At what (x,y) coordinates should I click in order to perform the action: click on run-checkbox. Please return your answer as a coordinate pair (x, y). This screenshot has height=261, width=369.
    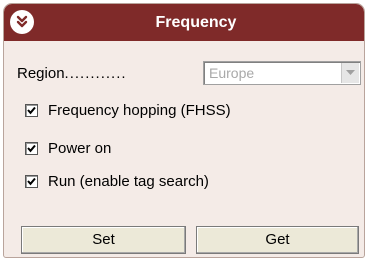
    Looking at the image, I should click on (31, 181).